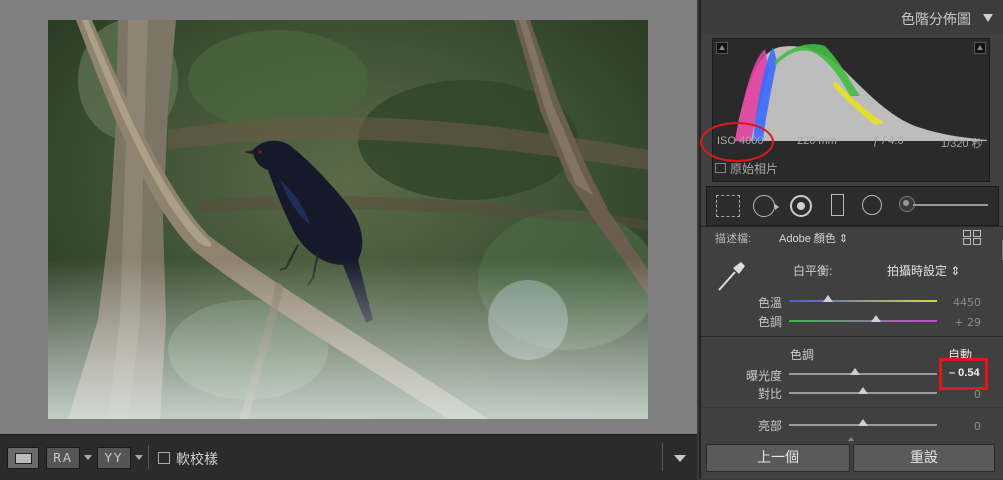 The width and height of the screenshot is (1003, 480). I want to click on contrast-value: 0, so click(977, 394).